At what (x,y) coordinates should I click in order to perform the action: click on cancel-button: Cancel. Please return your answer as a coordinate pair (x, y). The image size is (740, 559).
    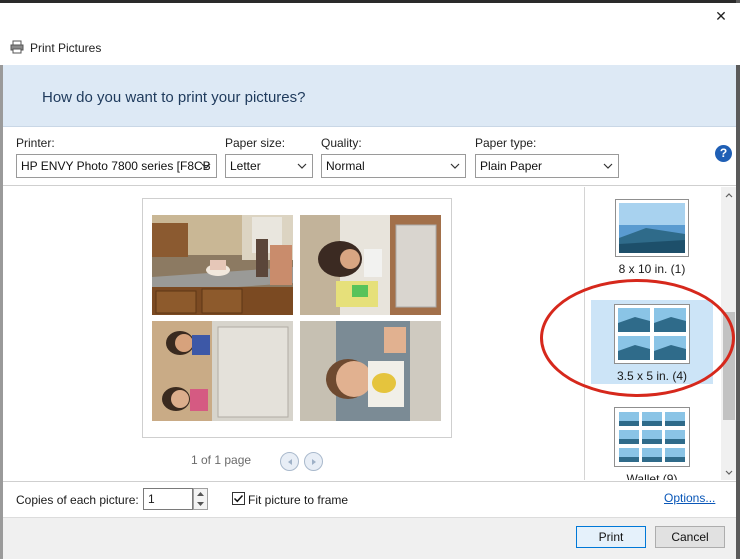
    Looking at the image, I should click on (690, 537).